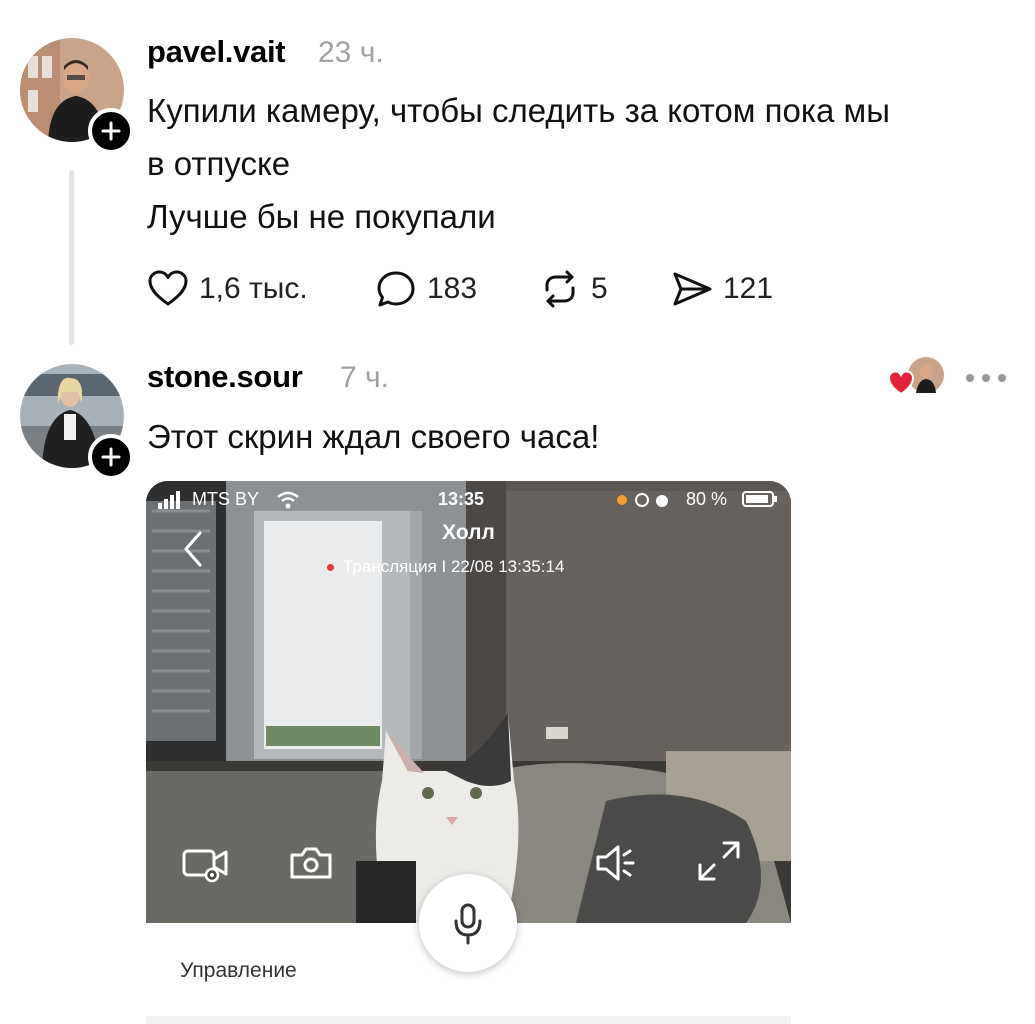 This screenshot has width=1035, height=1024. What do you see at coordinates (599, 288) in the screenshot?
I see `repost-count: 5` at bounding box center [599, 288].